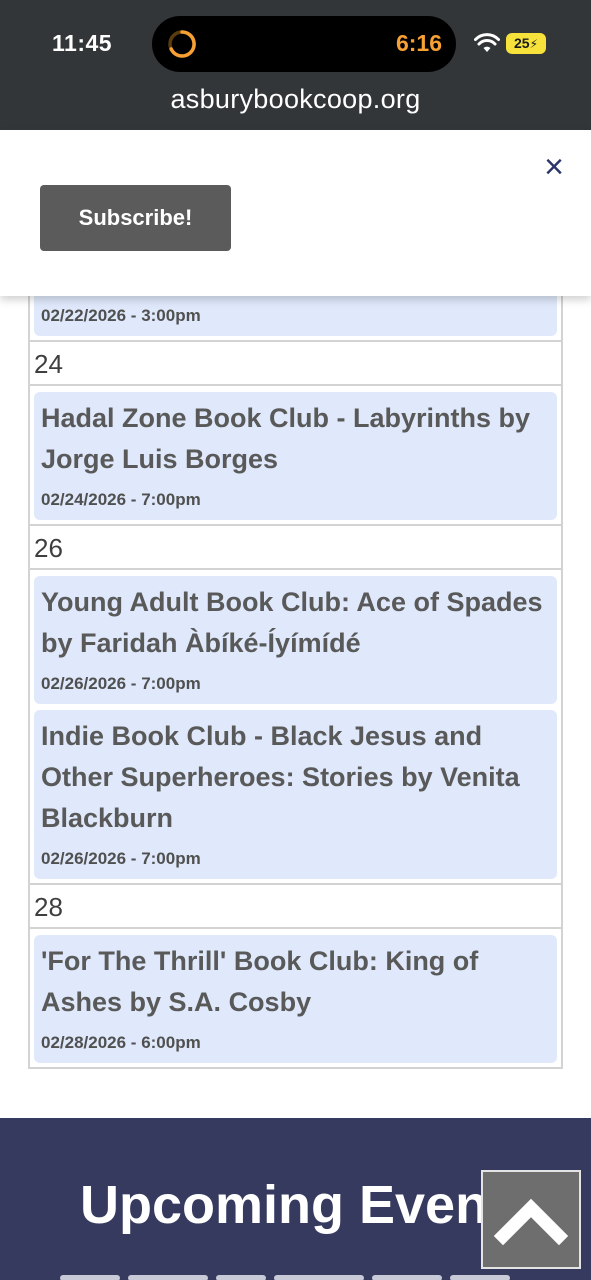 This screenshot has width=591, height=1280. I want to click on timer-icon, so click(182, 44).